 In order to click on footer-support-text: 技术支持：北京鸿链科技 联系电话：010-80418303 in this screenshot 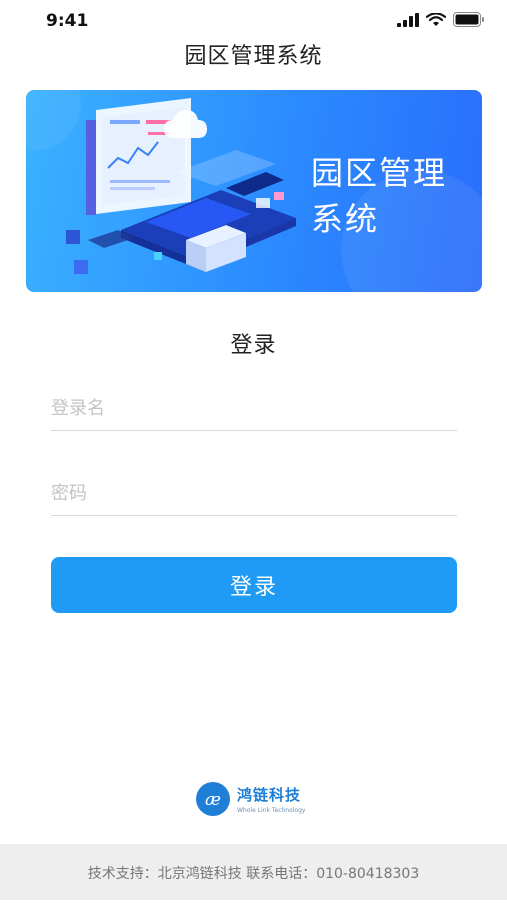, I will do `click(253, 874)`.